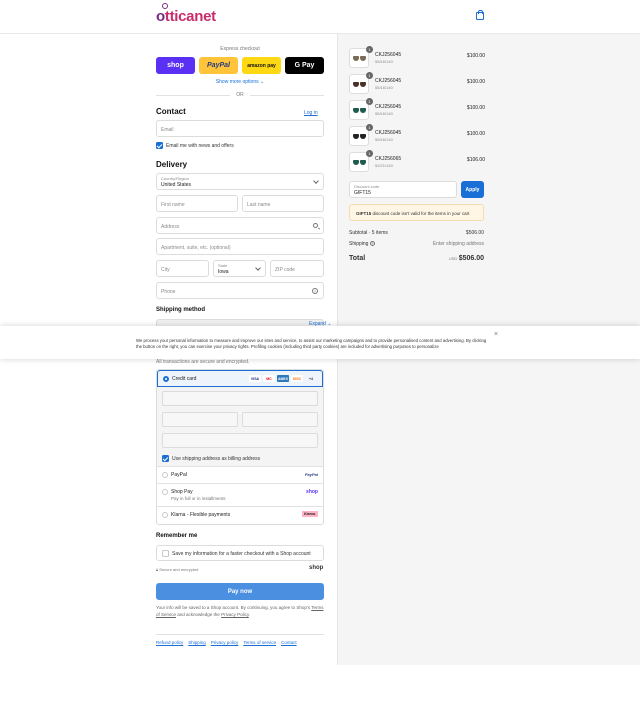 The image size is (640, 727). What do you see at coordinates (223, 272) in the screenshot?
I see `state-value: Iowa` at bounding box center [223, 272].